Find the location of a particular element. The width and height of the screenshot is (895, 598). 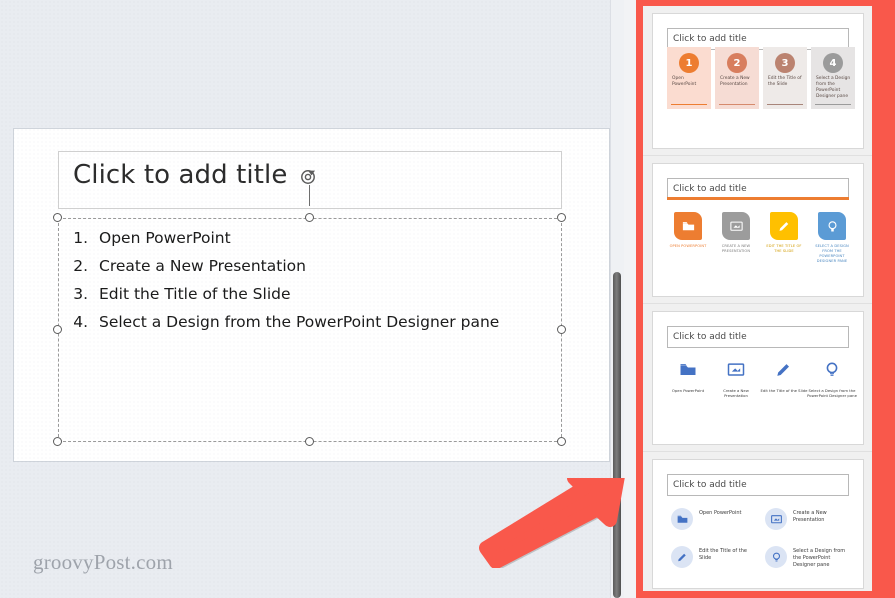

selection-handle-top-right is located at coordinates (561, 217).